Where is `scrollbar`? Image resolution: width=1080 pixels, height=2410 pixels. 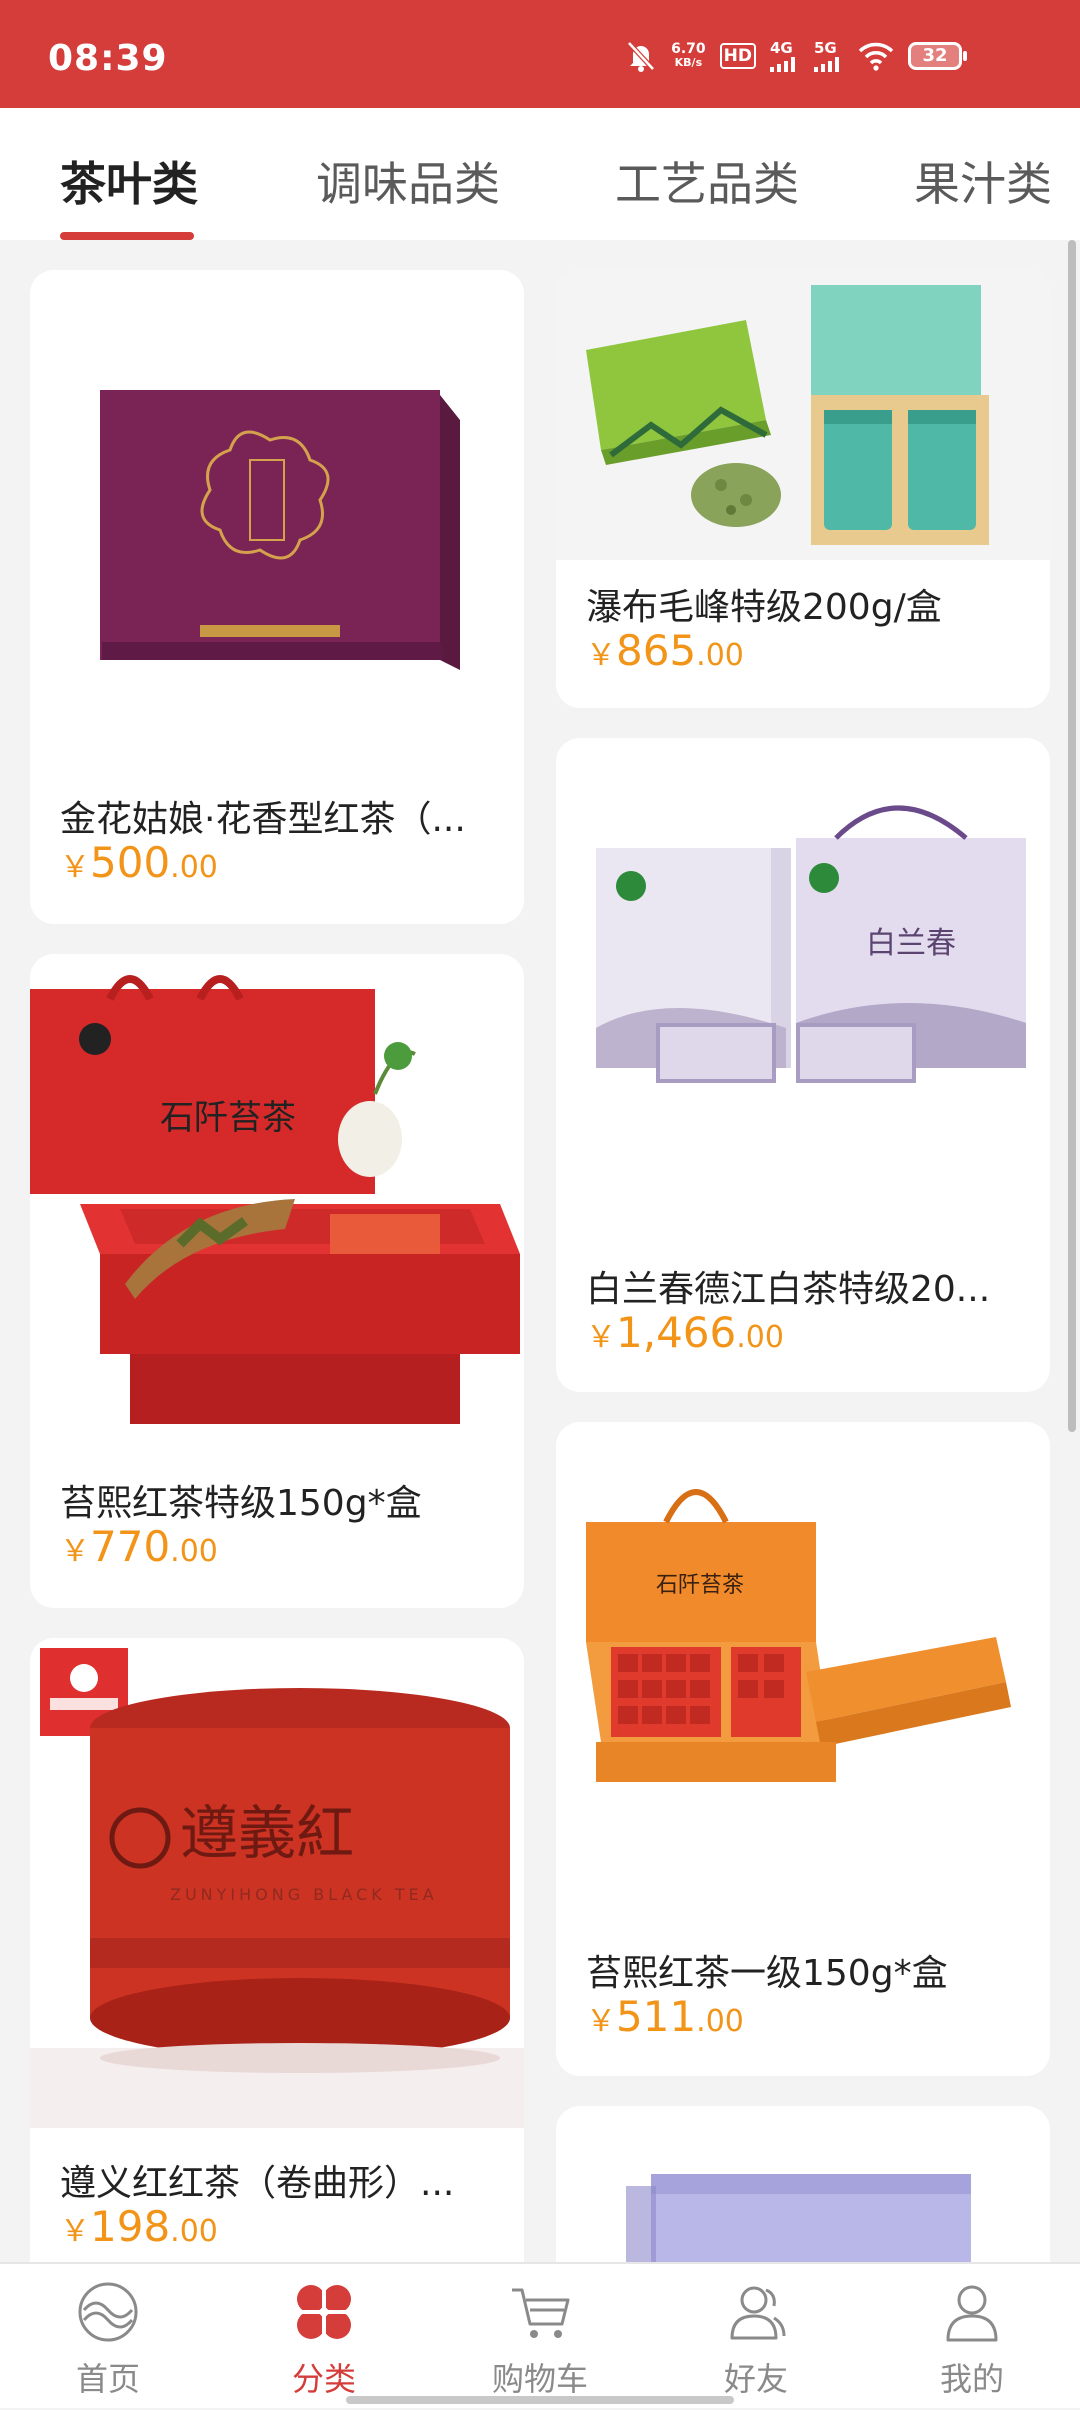 scrollbar is located at coordinates (1072, 836).